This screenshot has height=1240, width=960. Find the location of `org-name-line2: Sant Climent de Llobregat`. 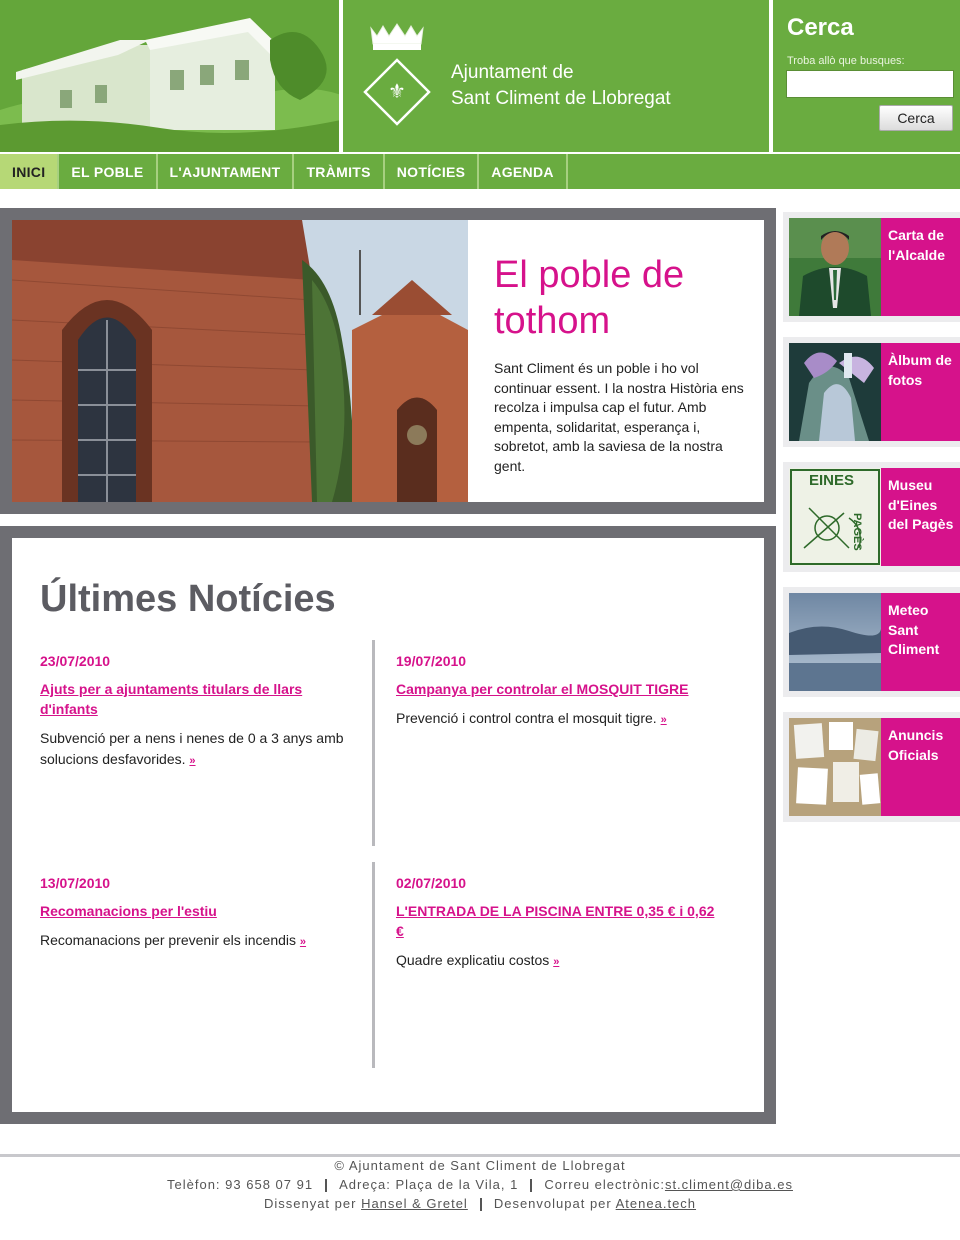

org-name-line2: Sant Climent de Llobregat is located at coordinates (561, 98).